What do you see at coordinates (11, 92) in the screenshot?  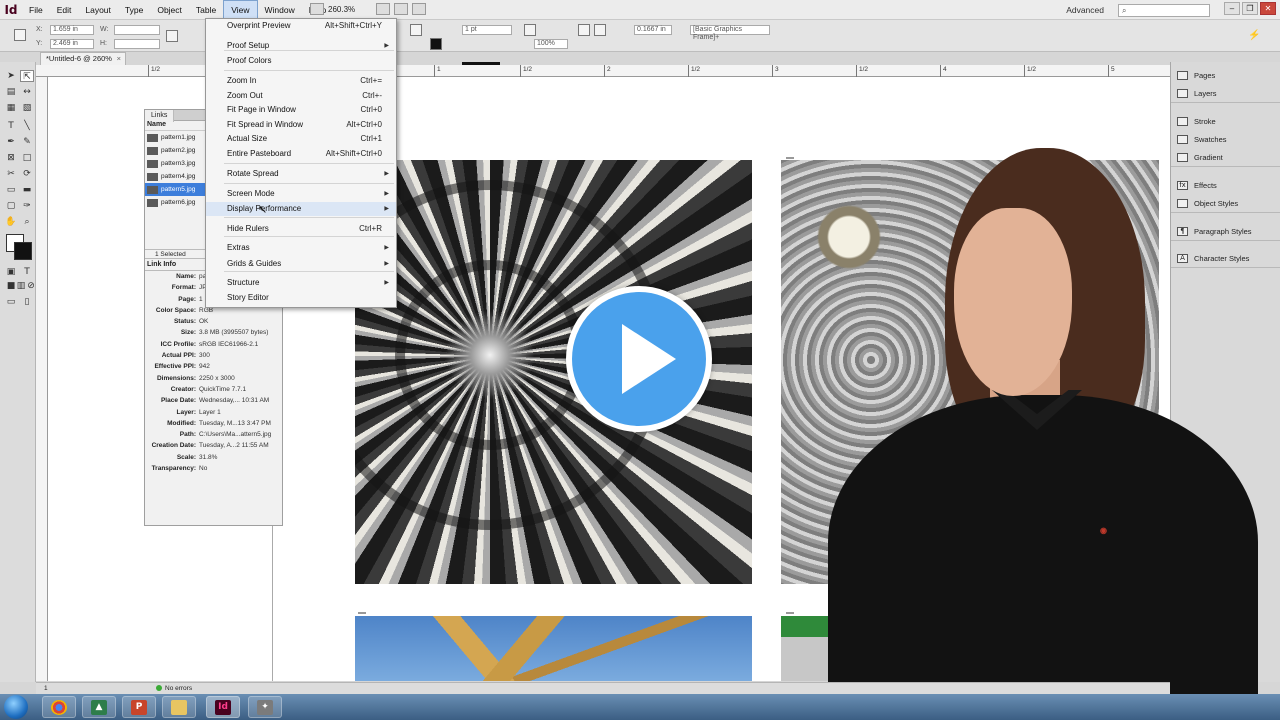 I see `page-tool-icon: ▤` at bounding box center [11, 92].